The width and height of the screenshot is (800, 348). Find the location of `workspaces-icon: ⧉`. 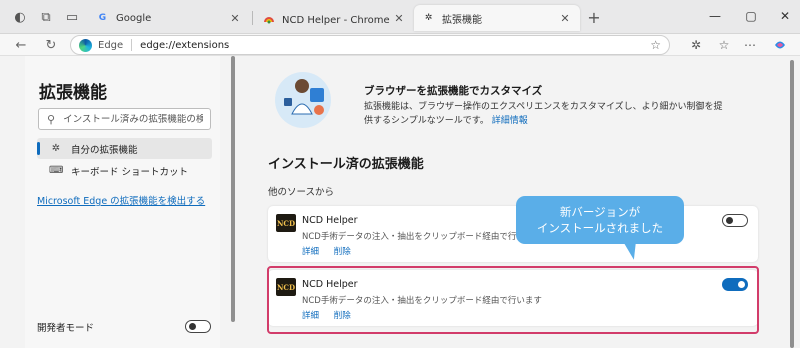

workspaces-icon: ⧉ is located at coordinates (46, 17).